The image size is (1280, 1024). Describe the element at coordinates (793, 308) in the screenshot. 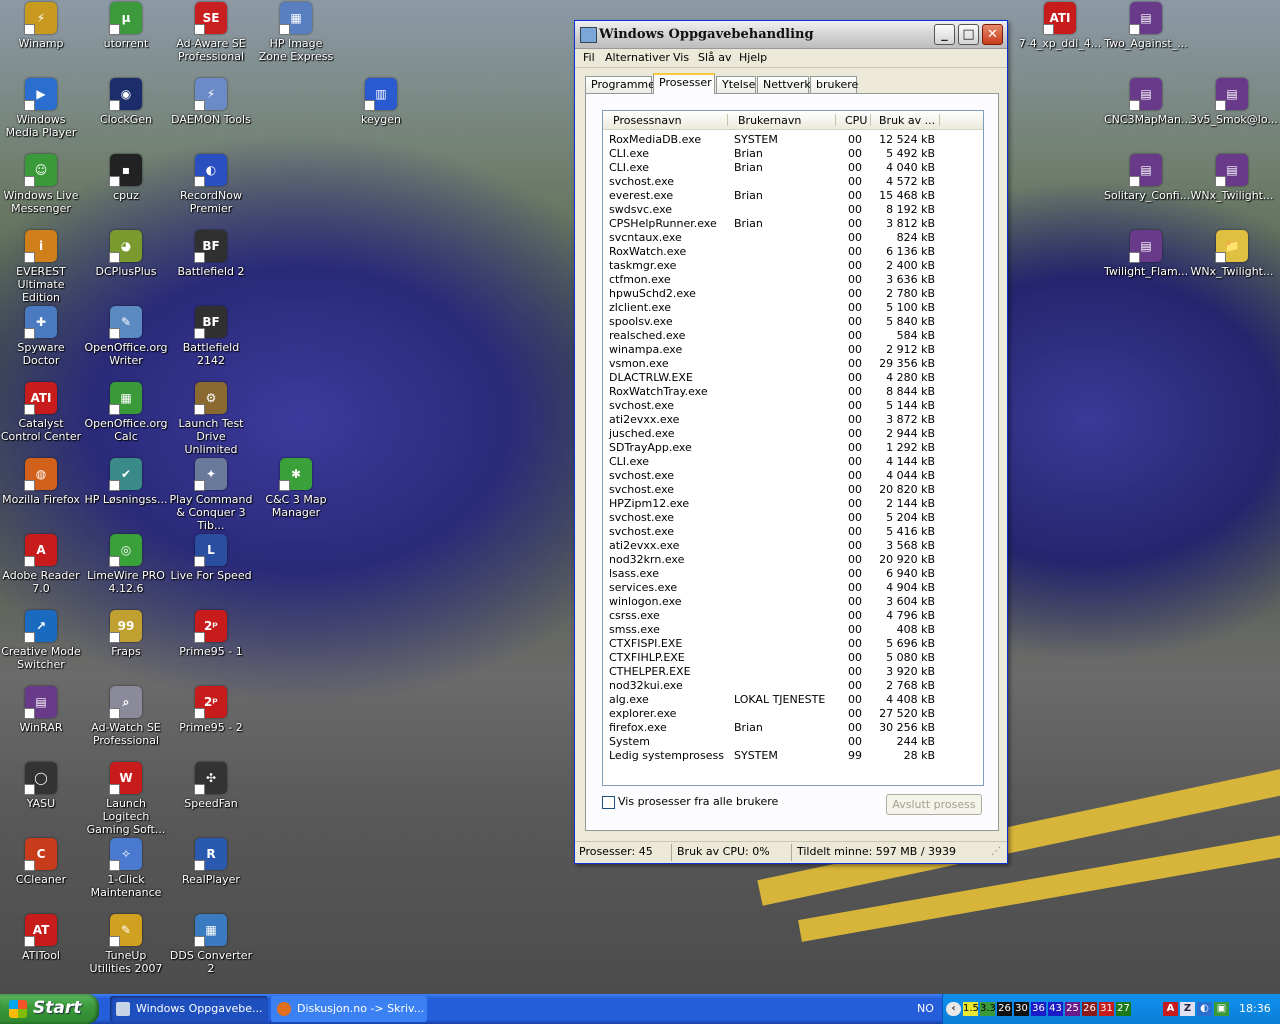

I see `process-row: zlclient.exe 00 5 100 kB` at that location.